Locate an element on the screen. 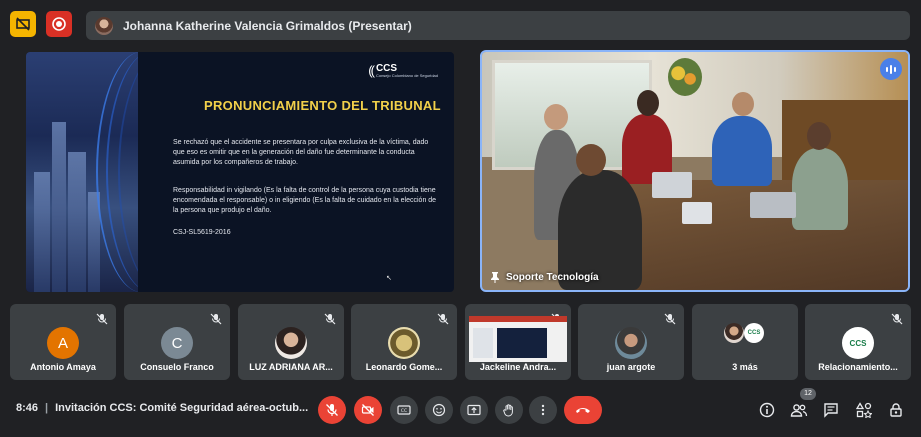  more-options-icon is located at coordinates (543, 410).